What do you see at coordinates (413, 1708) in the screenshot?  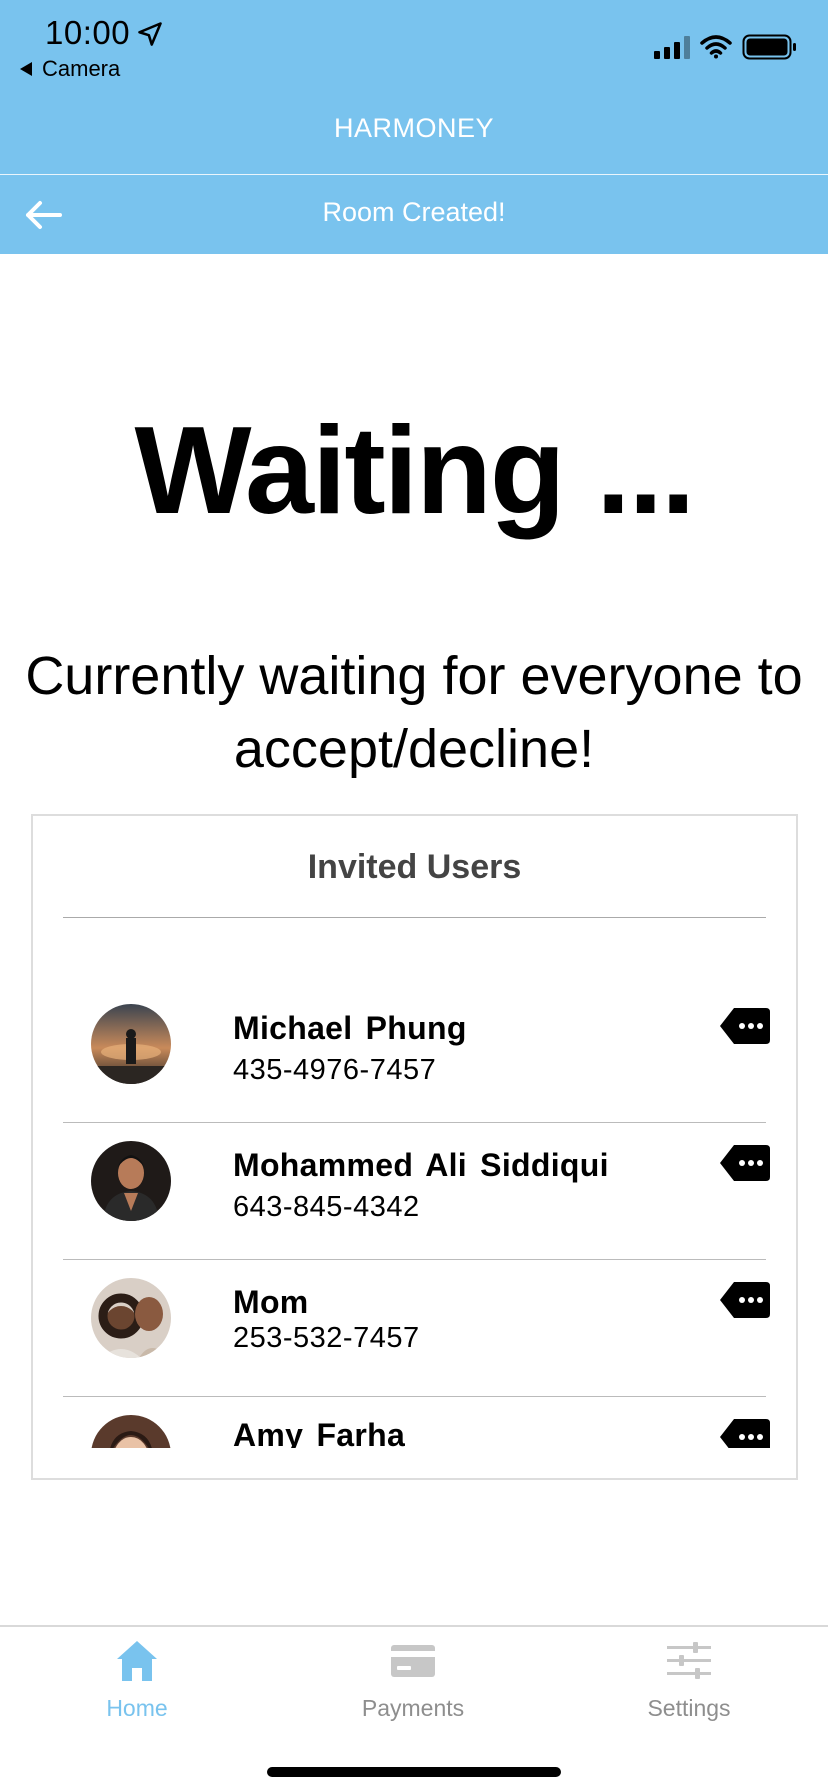 I see `tab-label: Payments` at bounding box center [413, 1708].